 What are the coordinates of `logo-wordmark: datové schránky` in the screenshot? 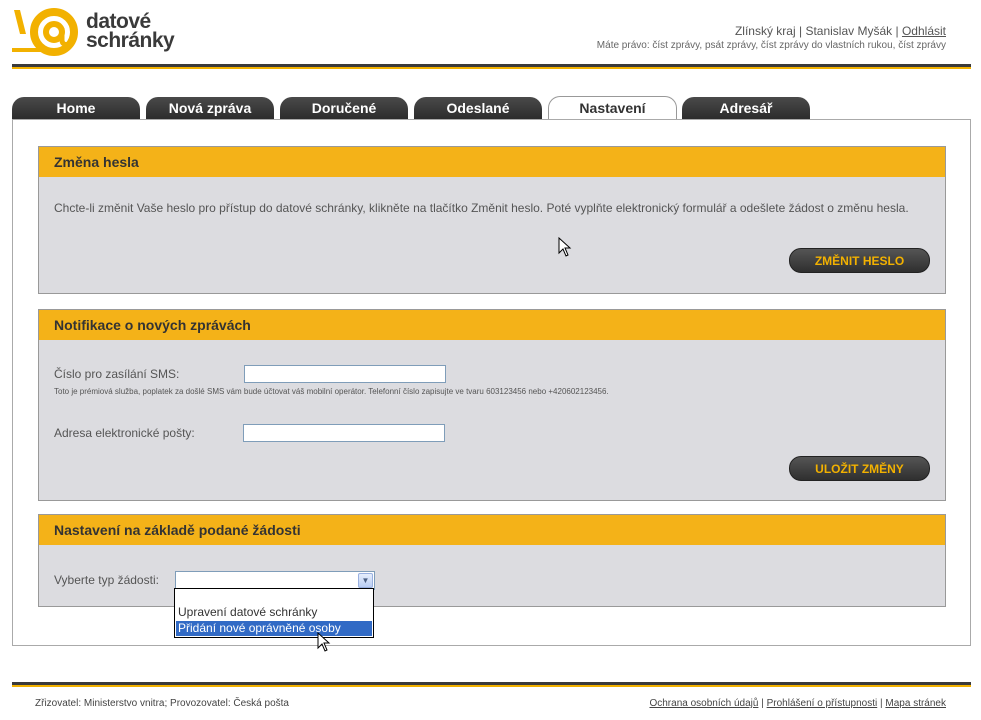 It's located at (130, 31).